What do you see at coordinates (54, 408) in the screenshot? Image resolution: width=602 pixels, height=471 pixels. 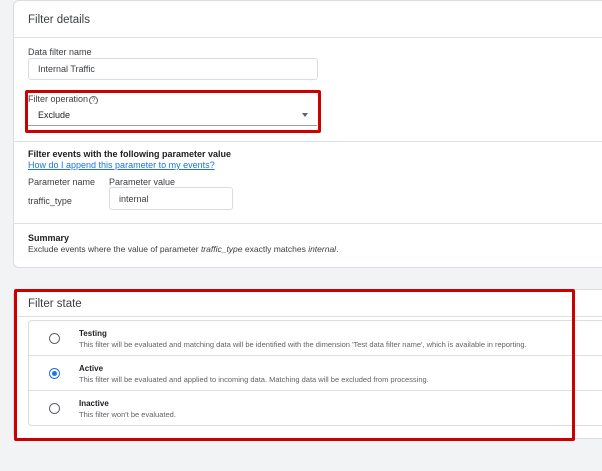 I see `radio-inactive` at bounding box center [54, 408].